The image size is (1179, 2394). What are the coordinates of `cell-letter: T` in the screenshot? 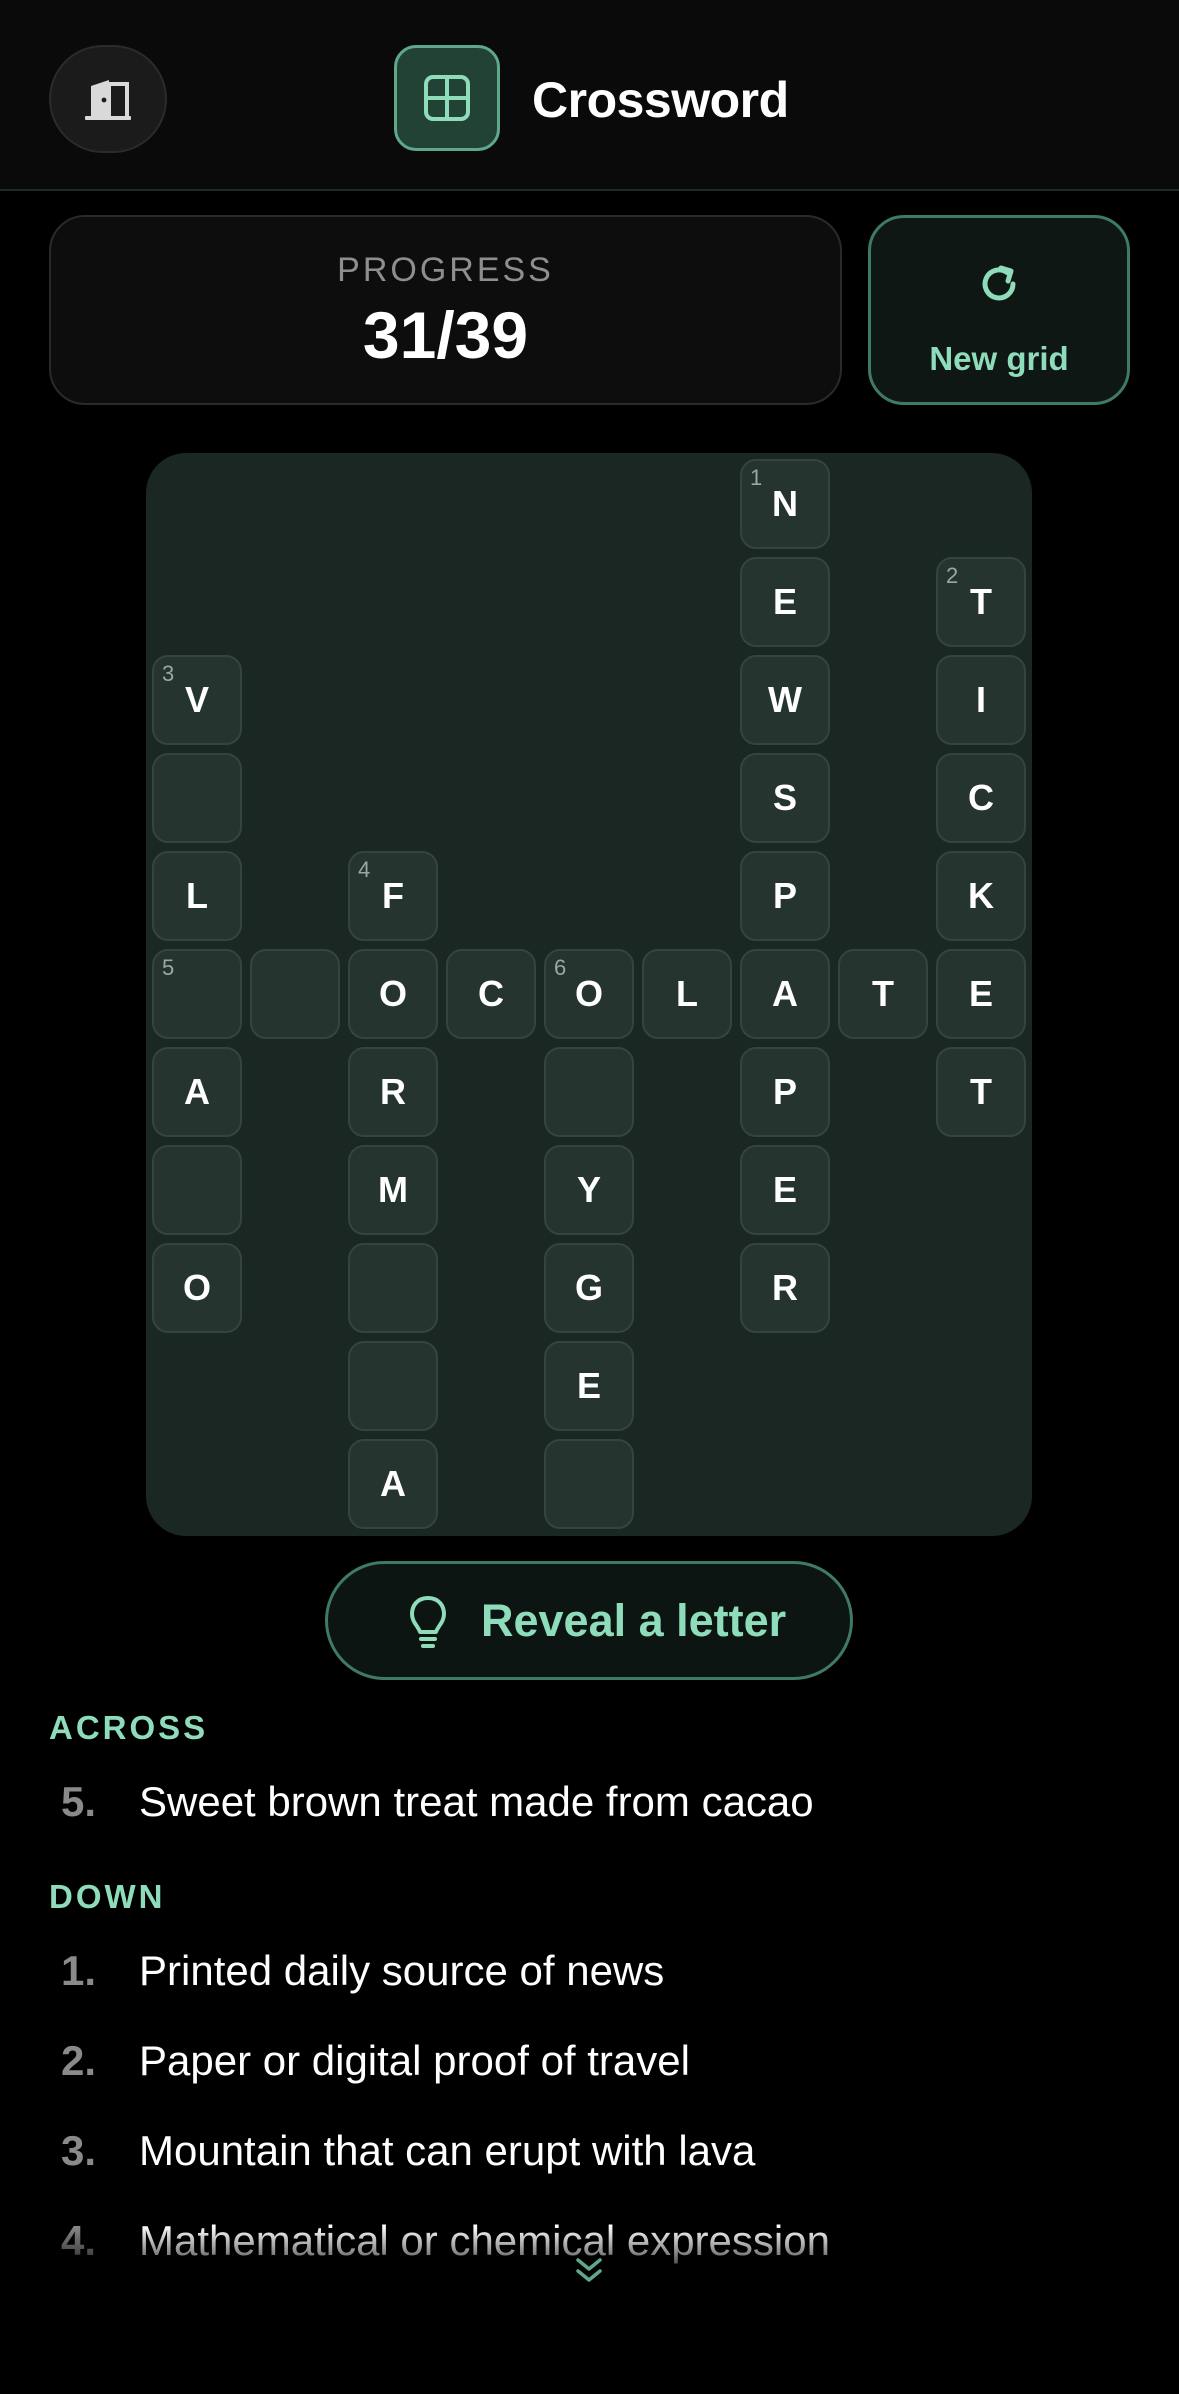 It's located at (883, 993).